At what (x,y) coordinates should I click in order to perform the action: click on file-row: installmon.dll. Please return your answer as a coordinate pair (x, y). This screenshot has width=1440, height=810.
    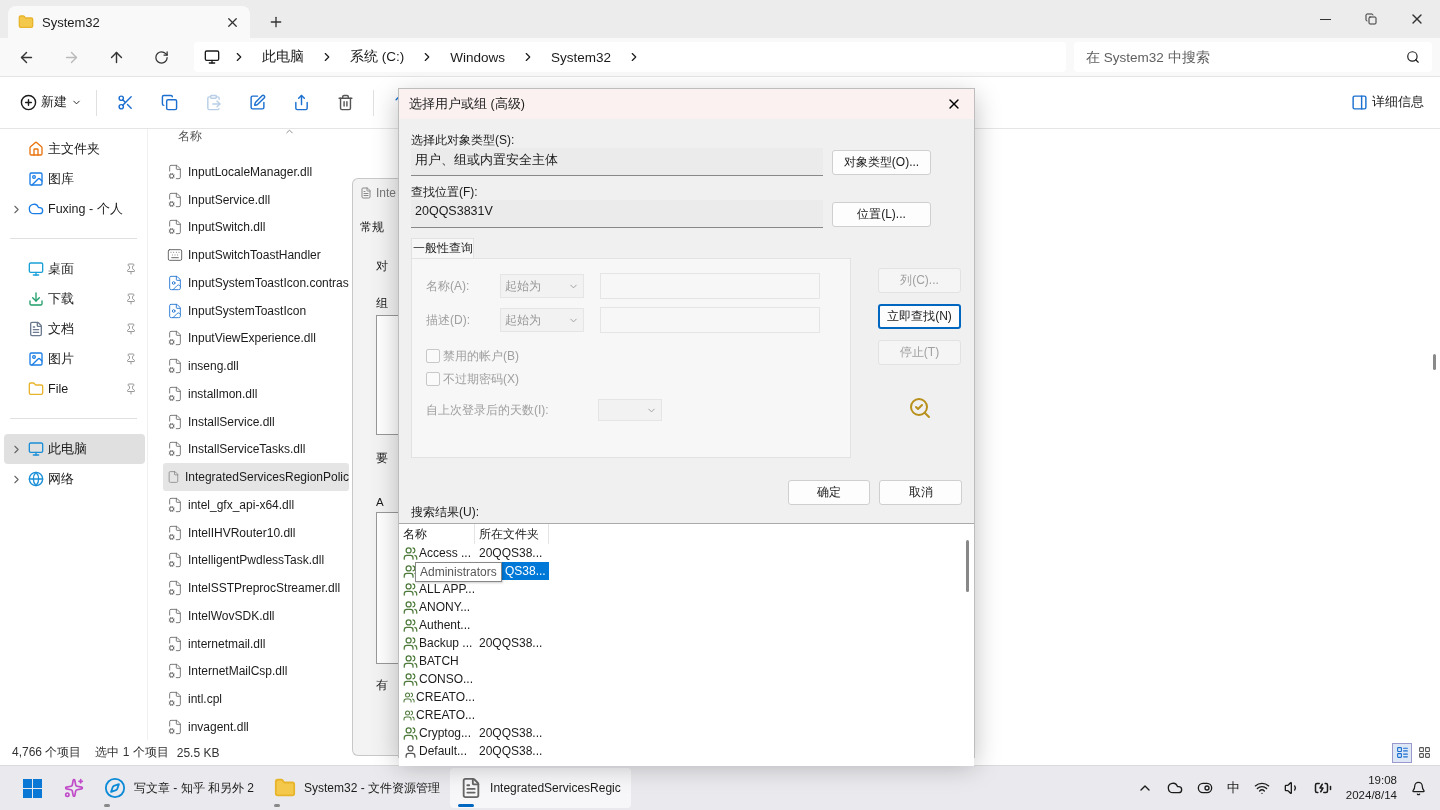
    Looking at the image, I should click on (256, 394).